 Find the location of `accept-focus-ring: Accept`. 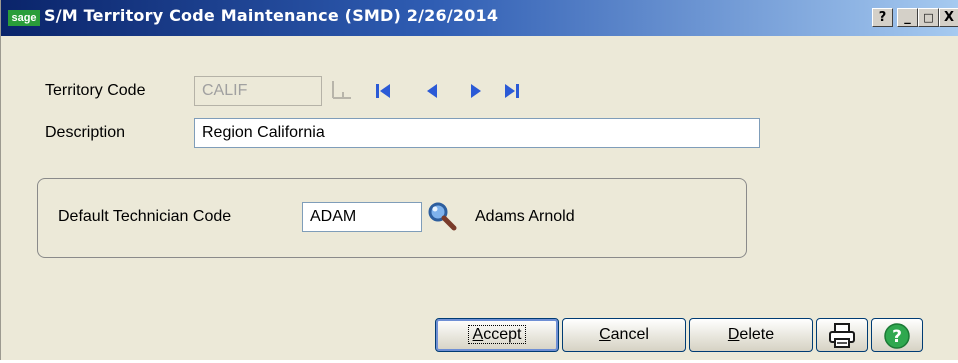

accept-focus-ring: Accept is located at coordinates (497, 334).